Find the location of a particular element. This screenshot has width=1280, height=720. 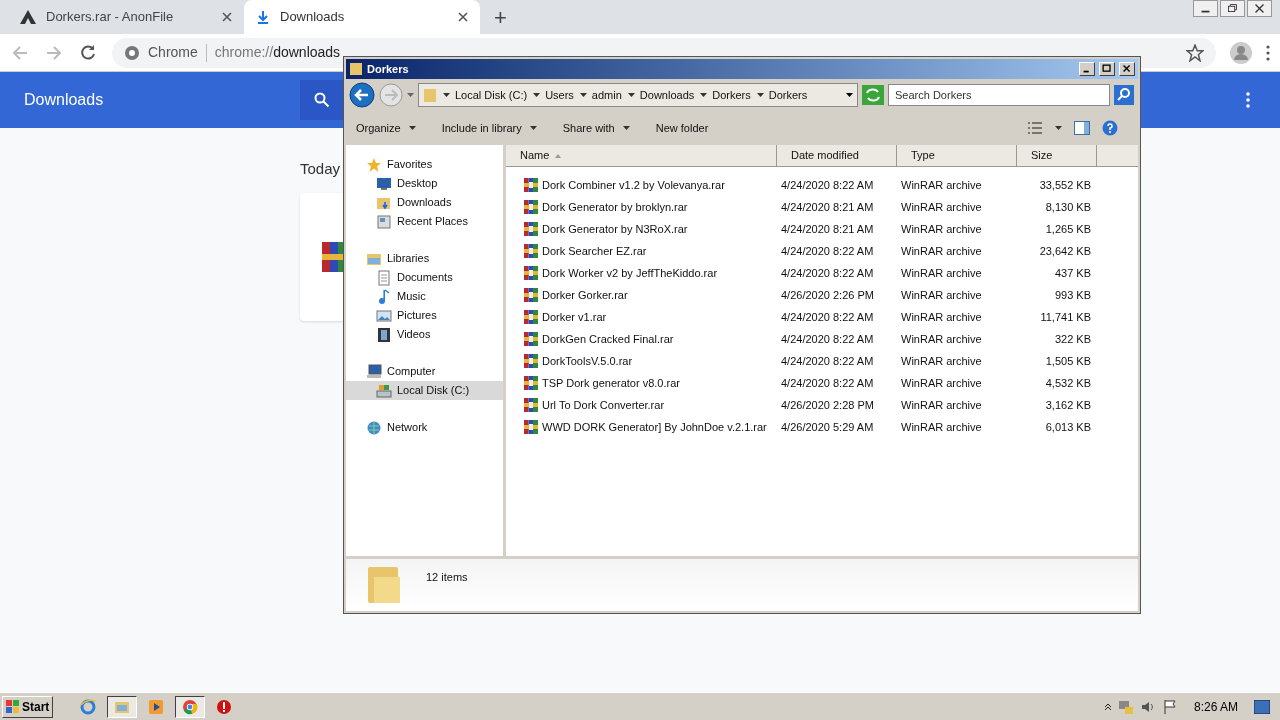

maximize-icon is located at coordinates (1107, 69).